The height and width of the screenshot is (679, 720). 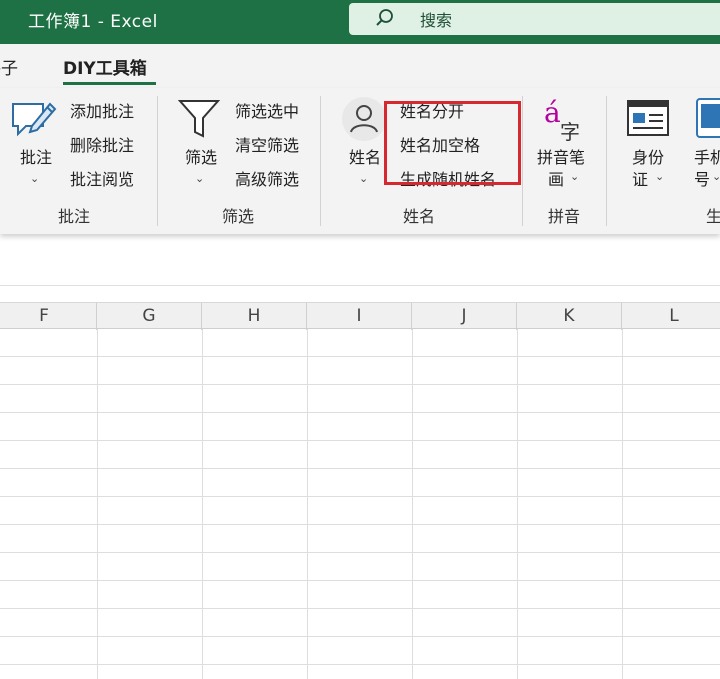 What do you see at coordinates (419, 216) in the screenshot?
I see `group-label-name: 姓名` at bounding box center [419, 216].